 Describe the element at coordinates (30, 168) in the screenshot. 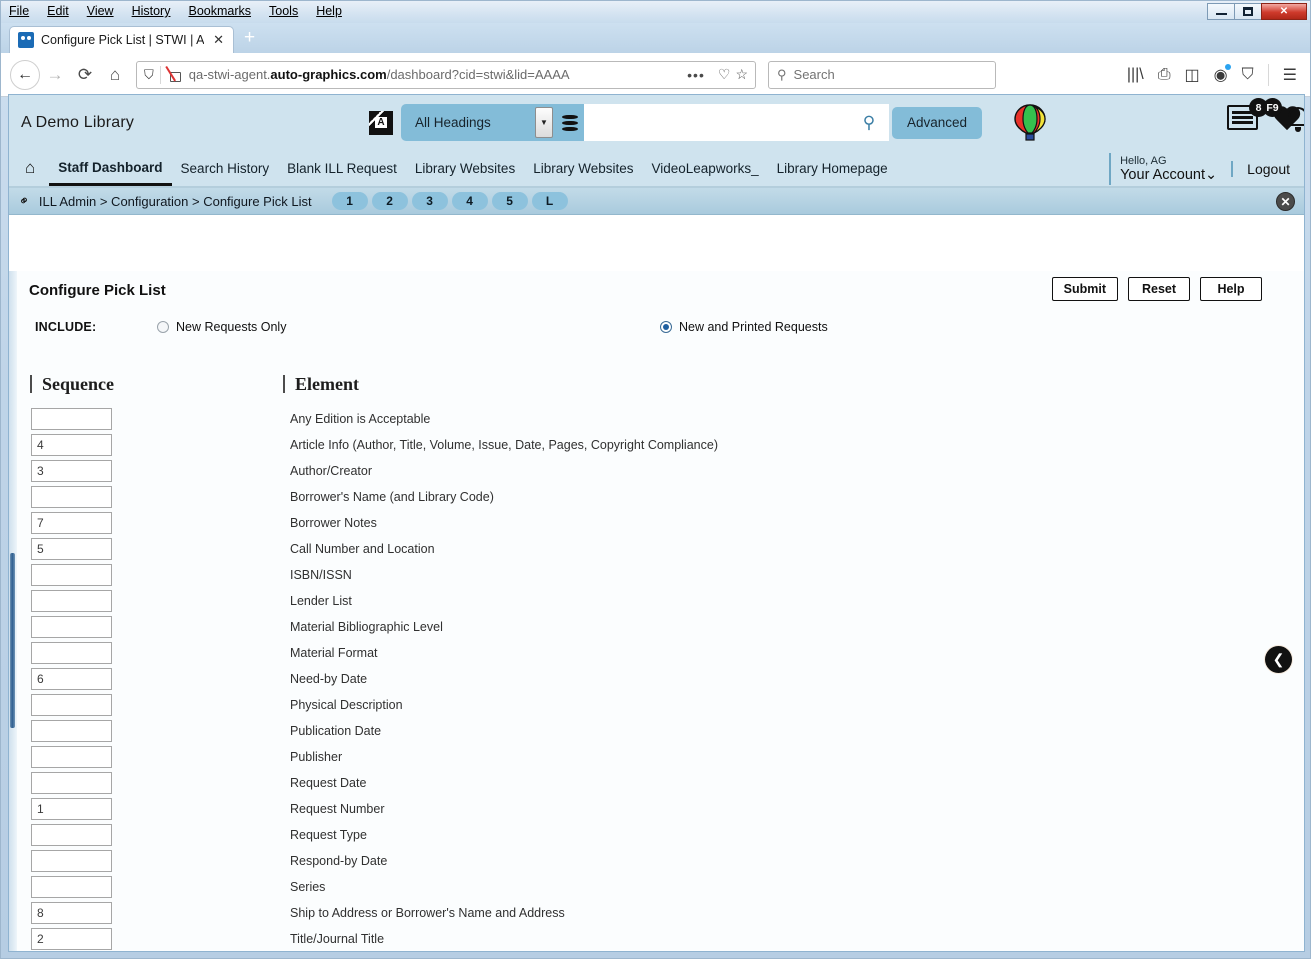

I see `home-icon: ⌂` at that location.